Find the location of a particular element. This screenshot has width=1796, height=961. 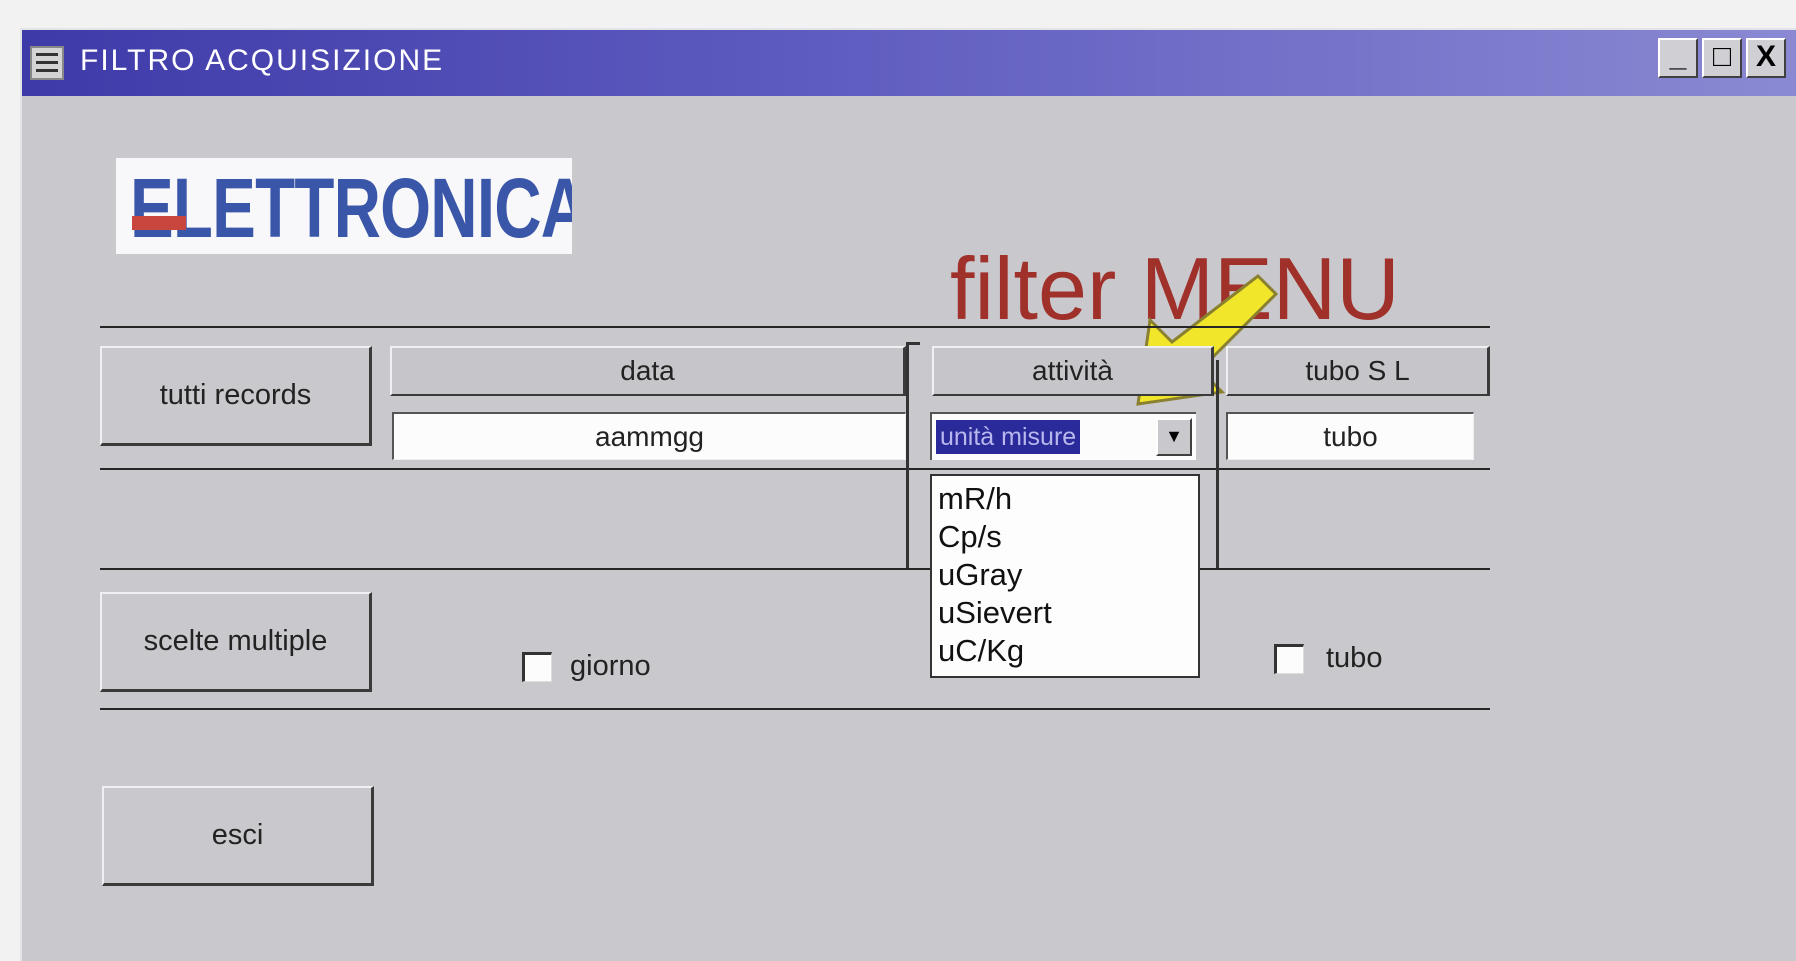

title-bar: FILTRO ACQUISIZIONE _ □ X is located at coordinates (909, 63).